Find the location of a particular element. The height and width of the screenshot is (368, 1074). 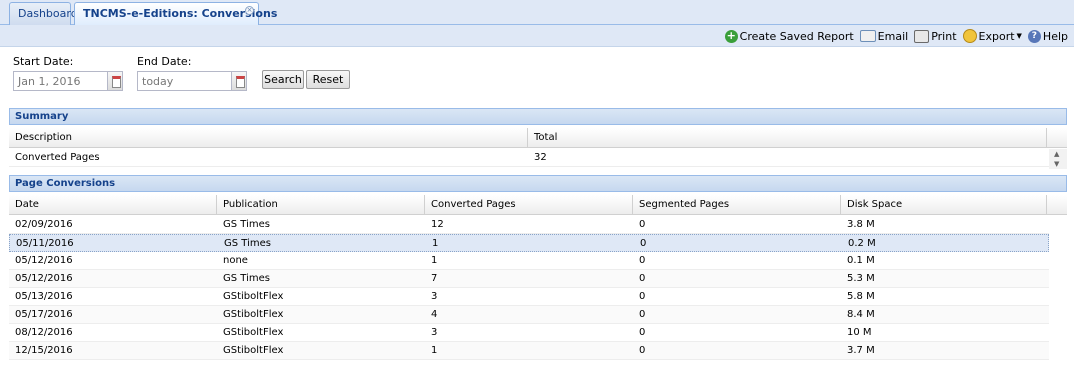

cell-date: 05/17/2016 is located at coordinates (44, 314).